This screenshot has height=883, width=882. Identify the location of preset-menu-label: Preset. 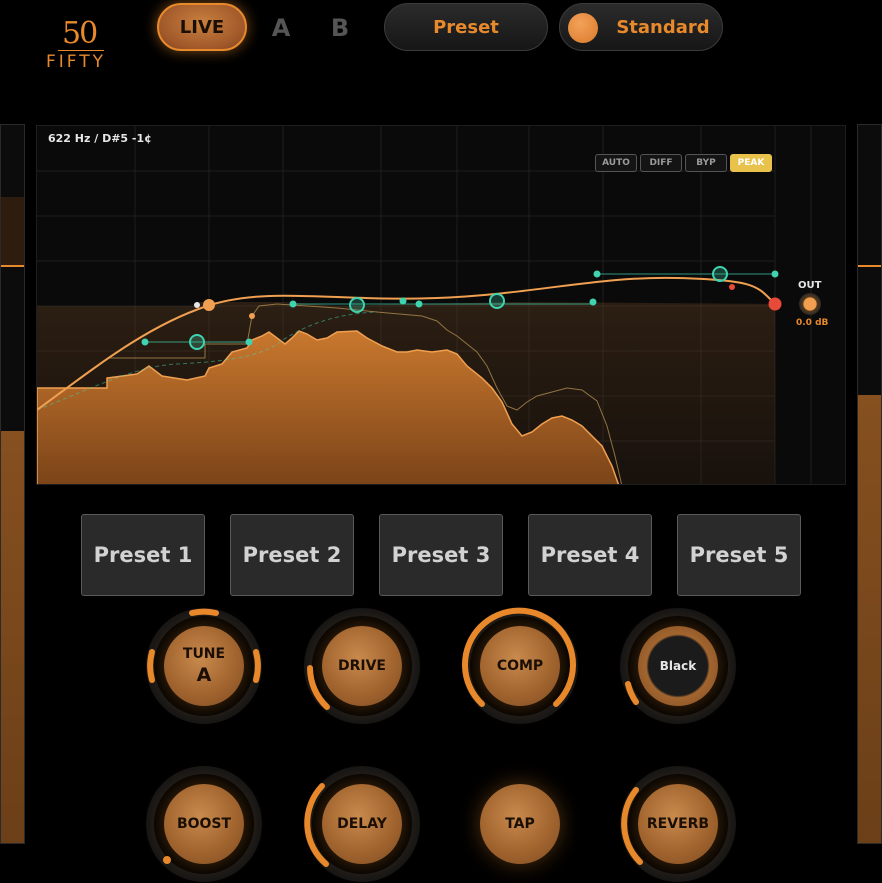
(466, 27).